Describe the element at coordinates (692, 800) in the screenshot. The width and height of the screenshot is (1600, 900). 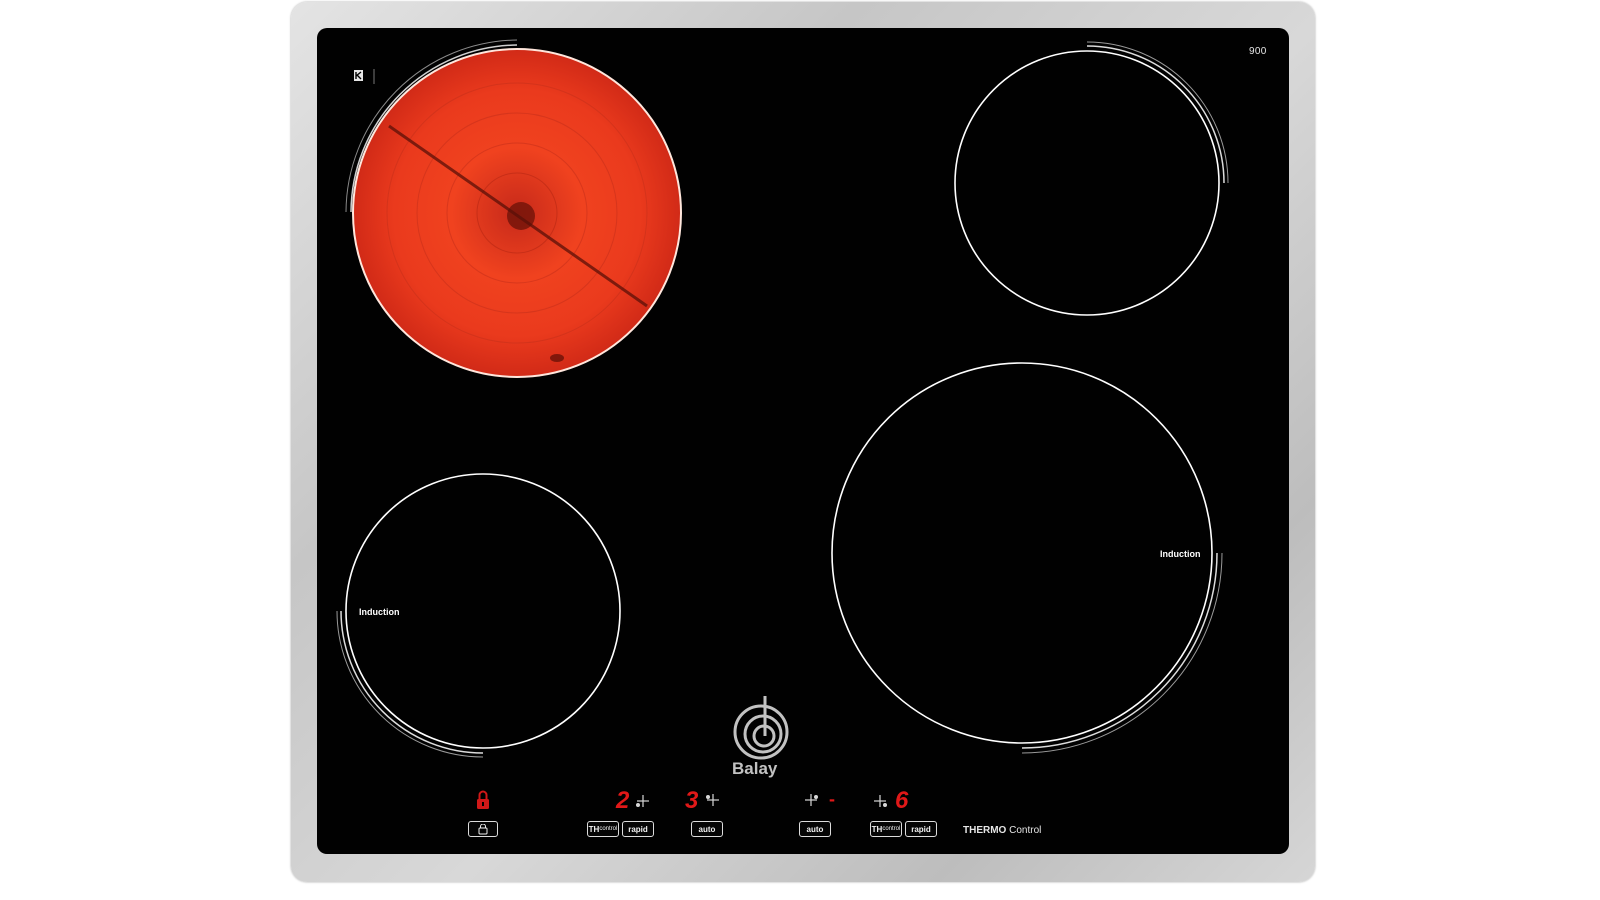
I see `zone-level-display-center-left: 3` at that location.